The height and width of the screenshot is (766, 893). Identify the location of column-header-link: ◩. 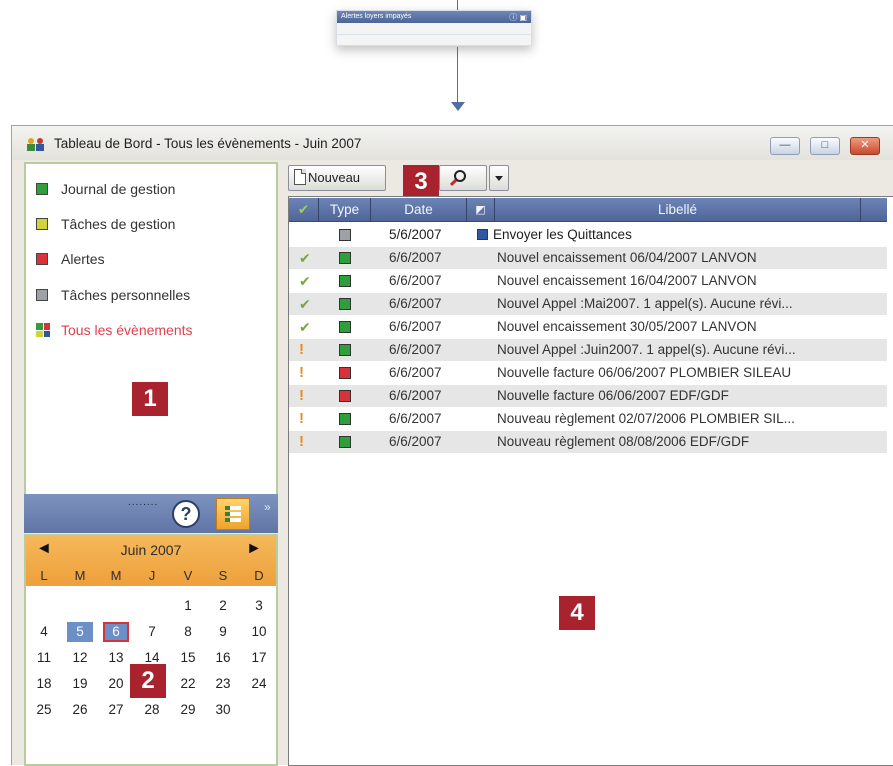
(481, 210).